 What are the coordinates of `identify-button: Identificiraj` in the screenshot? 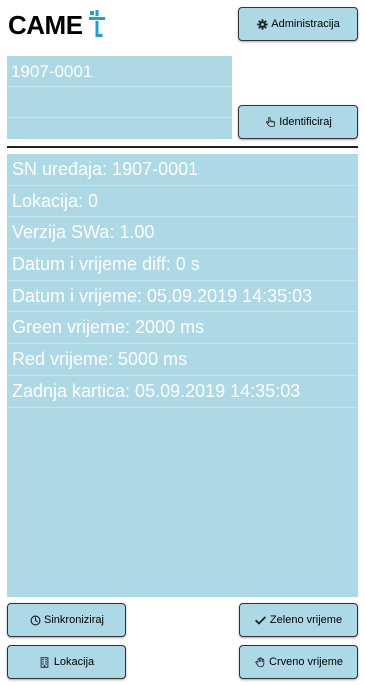 It's located at (298, 122).